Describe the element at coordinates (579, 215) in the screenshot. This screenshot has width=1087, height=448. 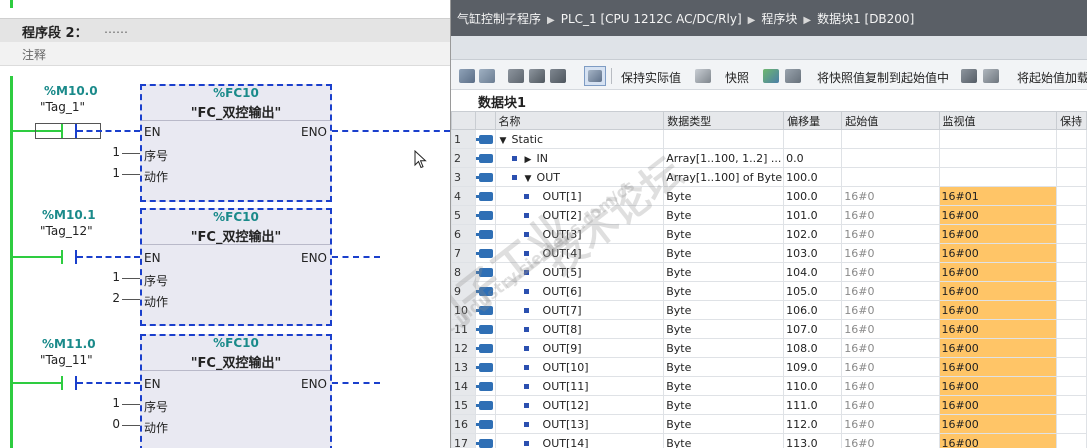
I see `cell-name: OUT[2]` at that location.